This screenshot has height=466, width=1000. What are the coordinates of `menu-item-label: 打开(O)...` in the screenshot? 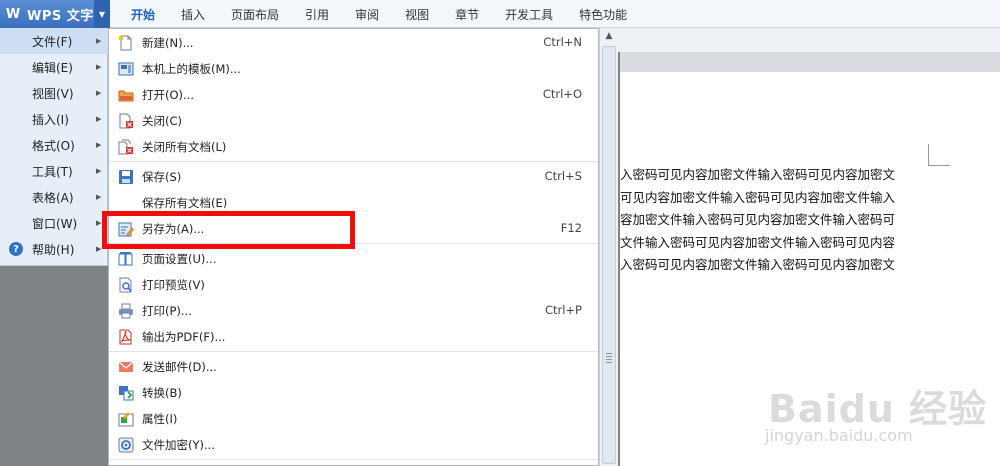 It's located at (168, 95).